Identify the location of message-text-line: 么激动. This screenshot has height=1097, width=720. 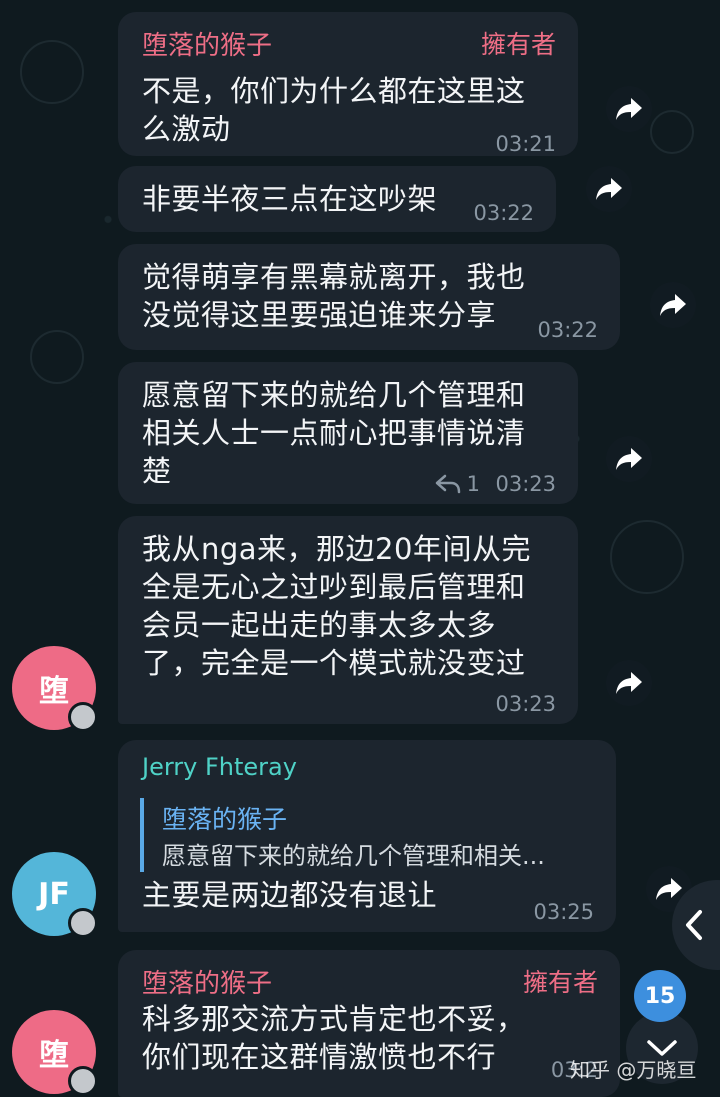
(186, 129).